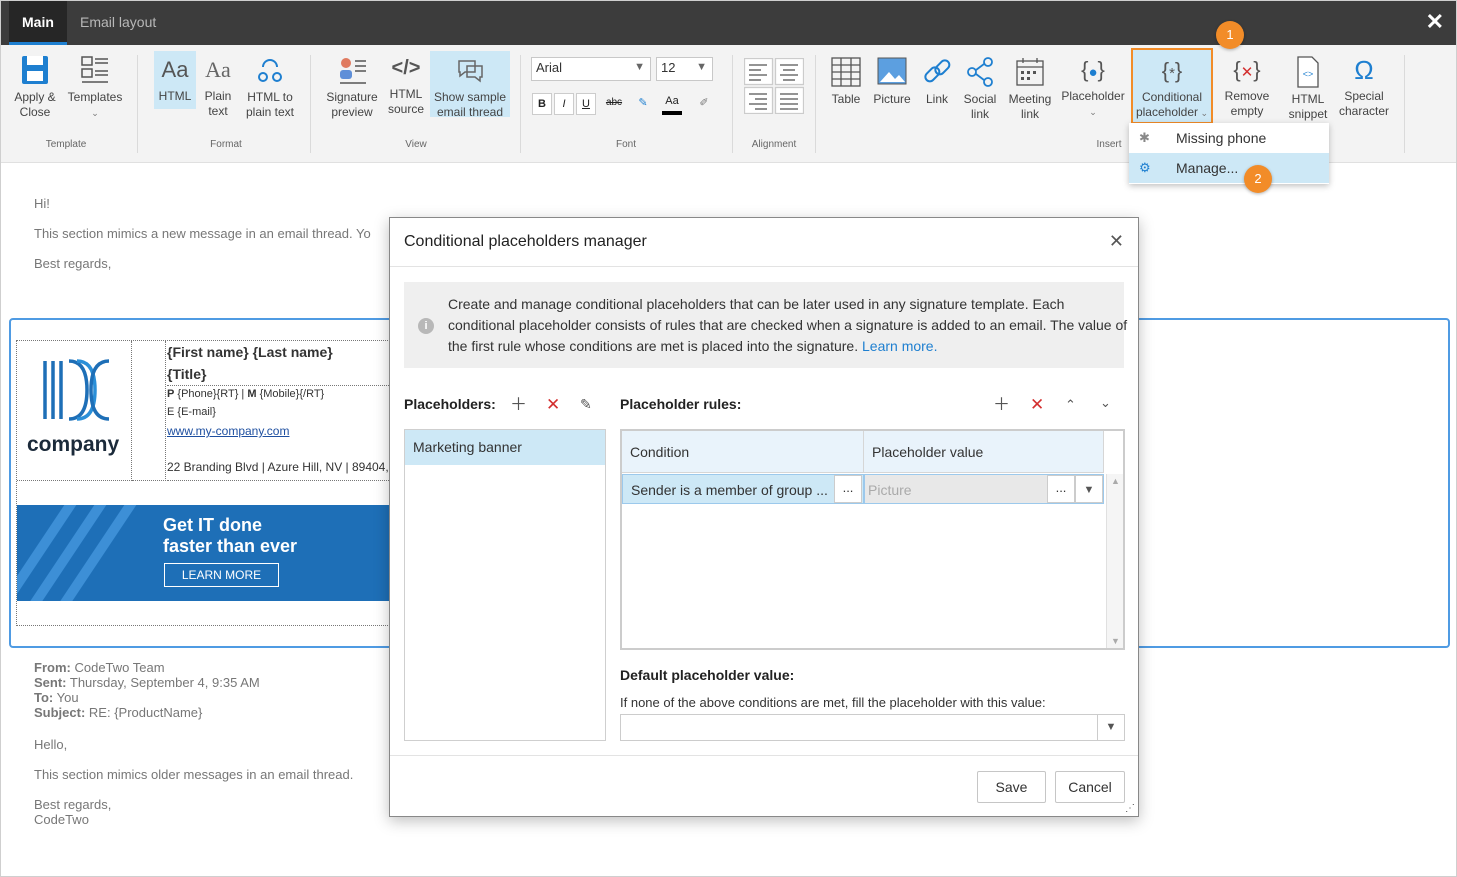 The height and width of the screenshot is (877, 1457). Describe the element at coordinates (1308, 72) in the screenshot. I see `html-snippet-icon: <>` at that location.